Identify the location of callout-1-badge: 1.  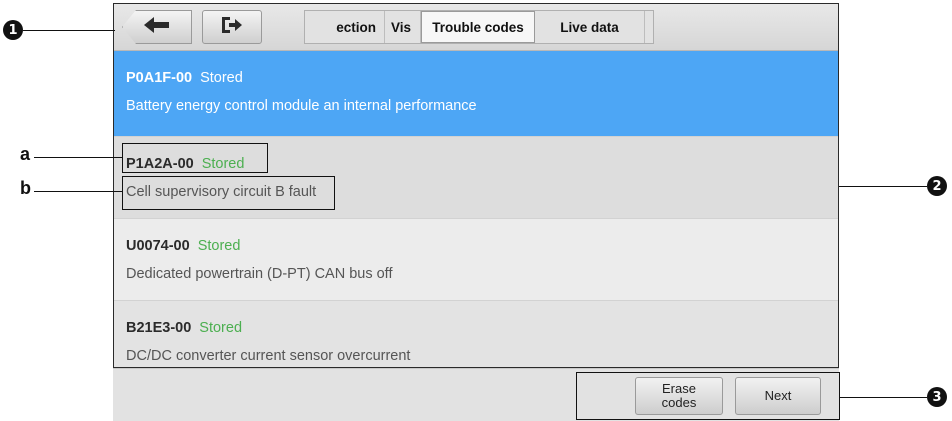
(13, 30).